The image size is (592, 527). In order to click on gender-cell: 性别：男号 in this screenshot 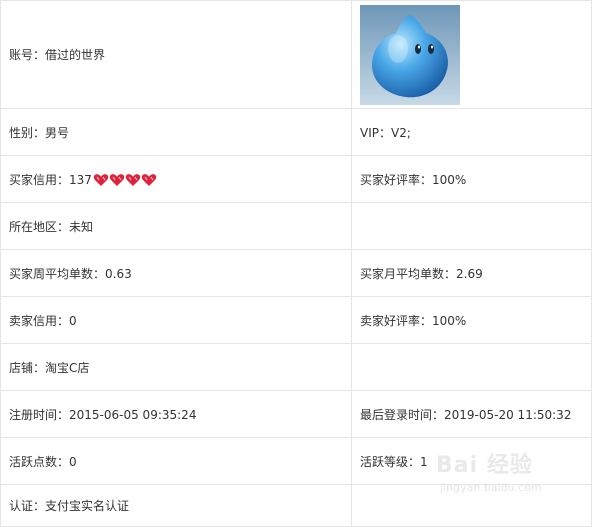, I will do `click(176, 132)`.